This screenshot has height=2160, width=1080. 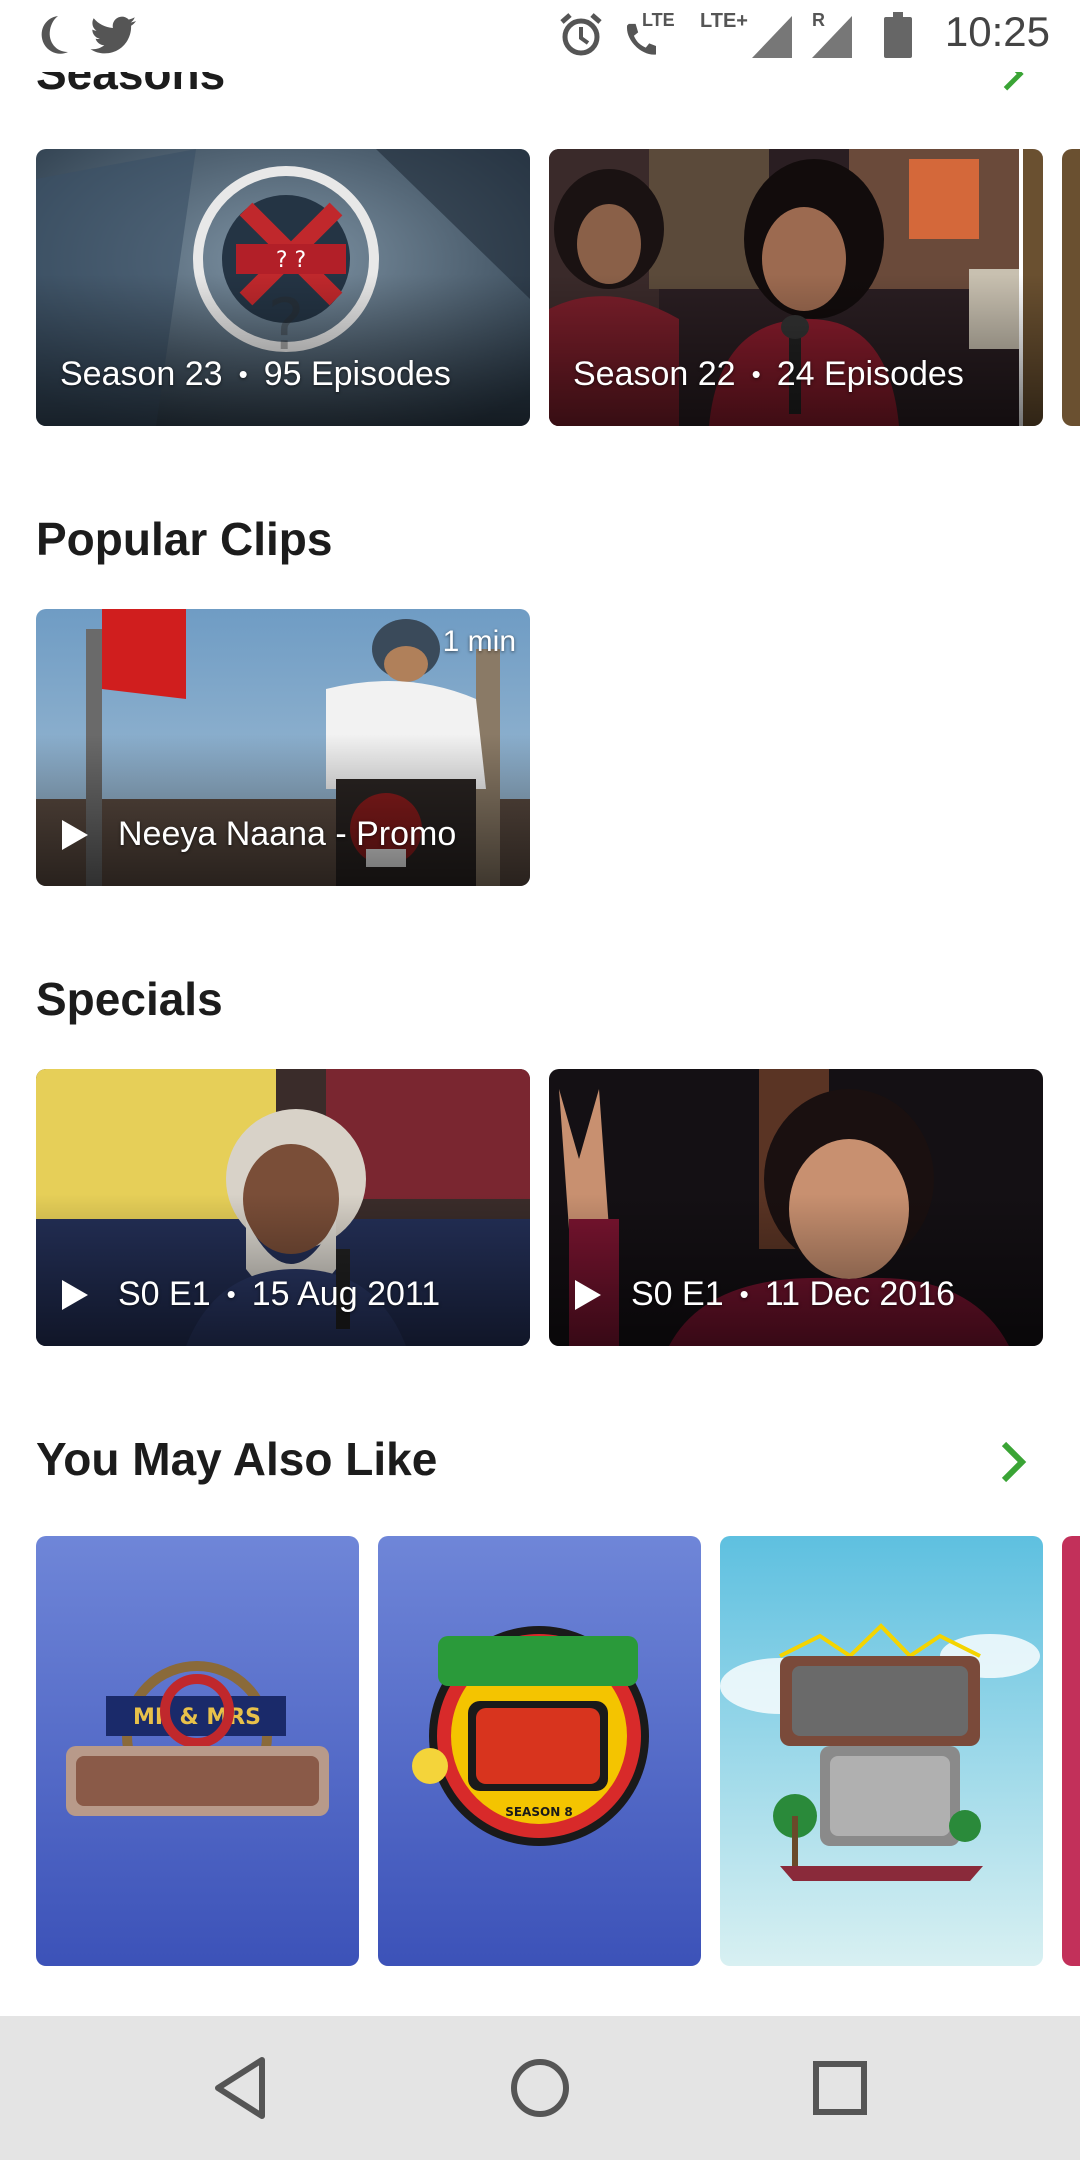 What do you see at coordinates (652, 35) in the screenshot?
I see `volte-call-icon: LTE` at bounding box center [652, 35].